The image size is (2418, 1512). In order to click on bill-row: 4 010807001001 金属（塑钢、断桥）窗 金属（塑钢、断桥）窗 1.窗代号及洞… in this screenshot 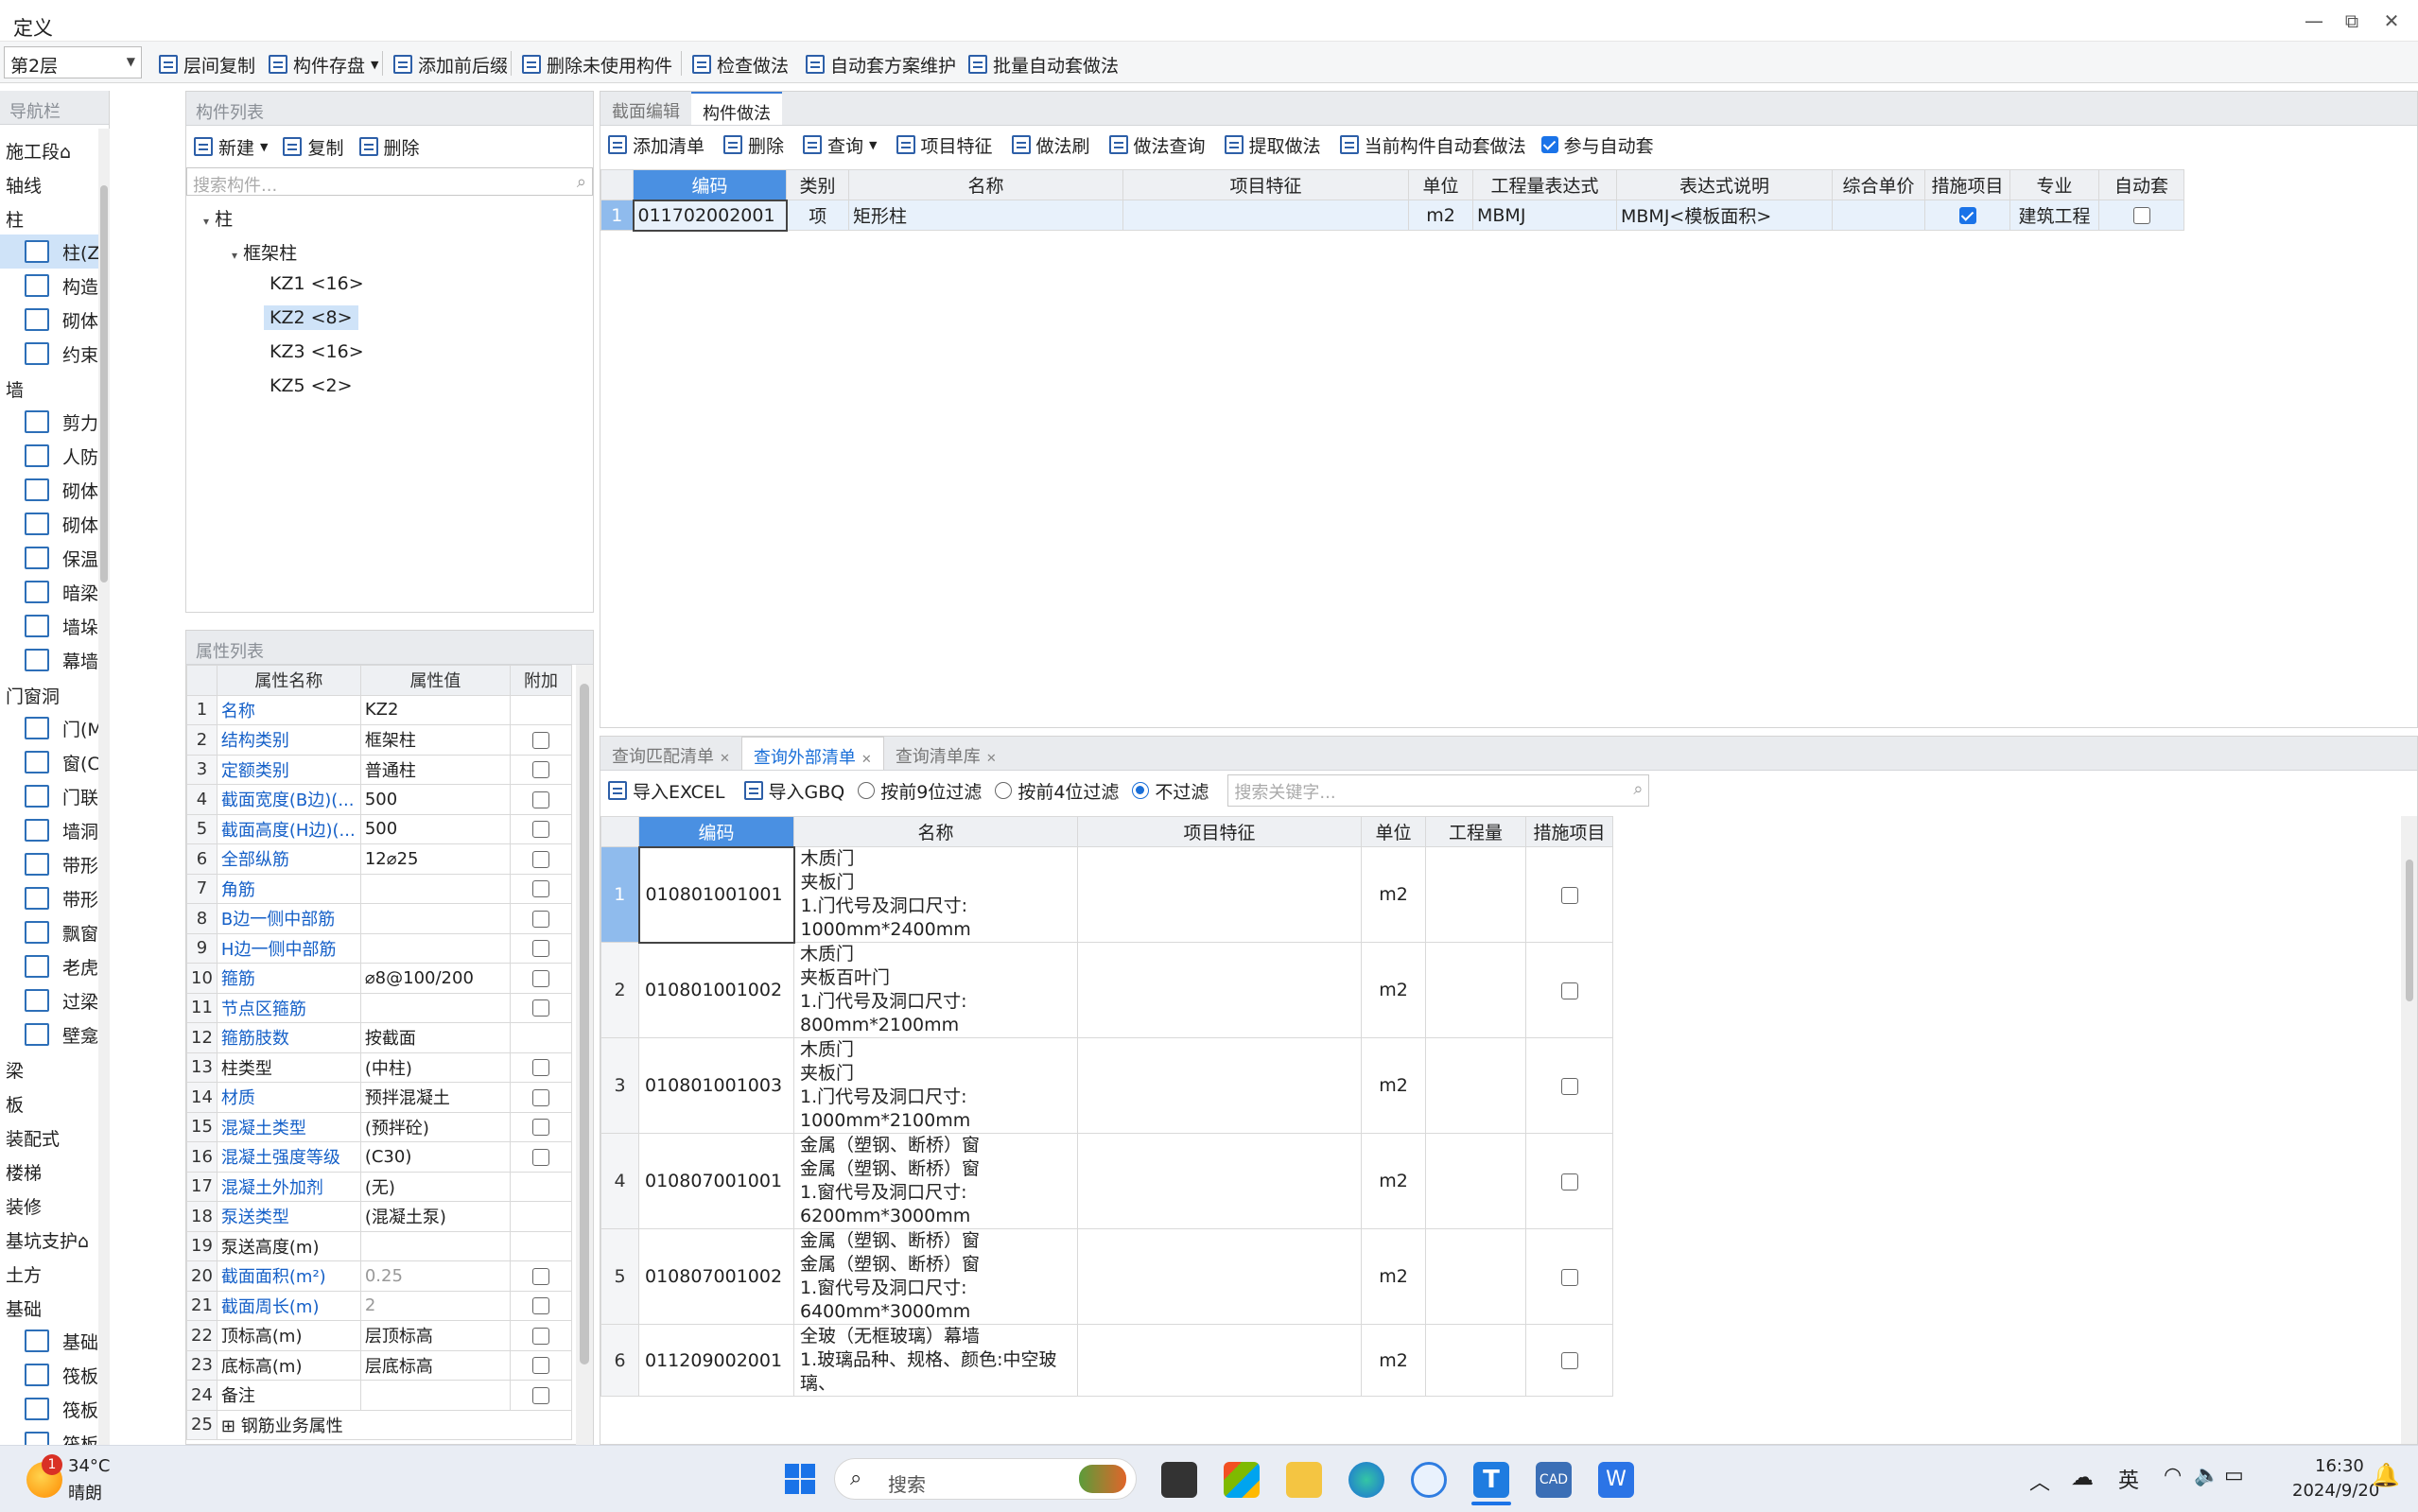, I will do `click(1106, 1181)`.